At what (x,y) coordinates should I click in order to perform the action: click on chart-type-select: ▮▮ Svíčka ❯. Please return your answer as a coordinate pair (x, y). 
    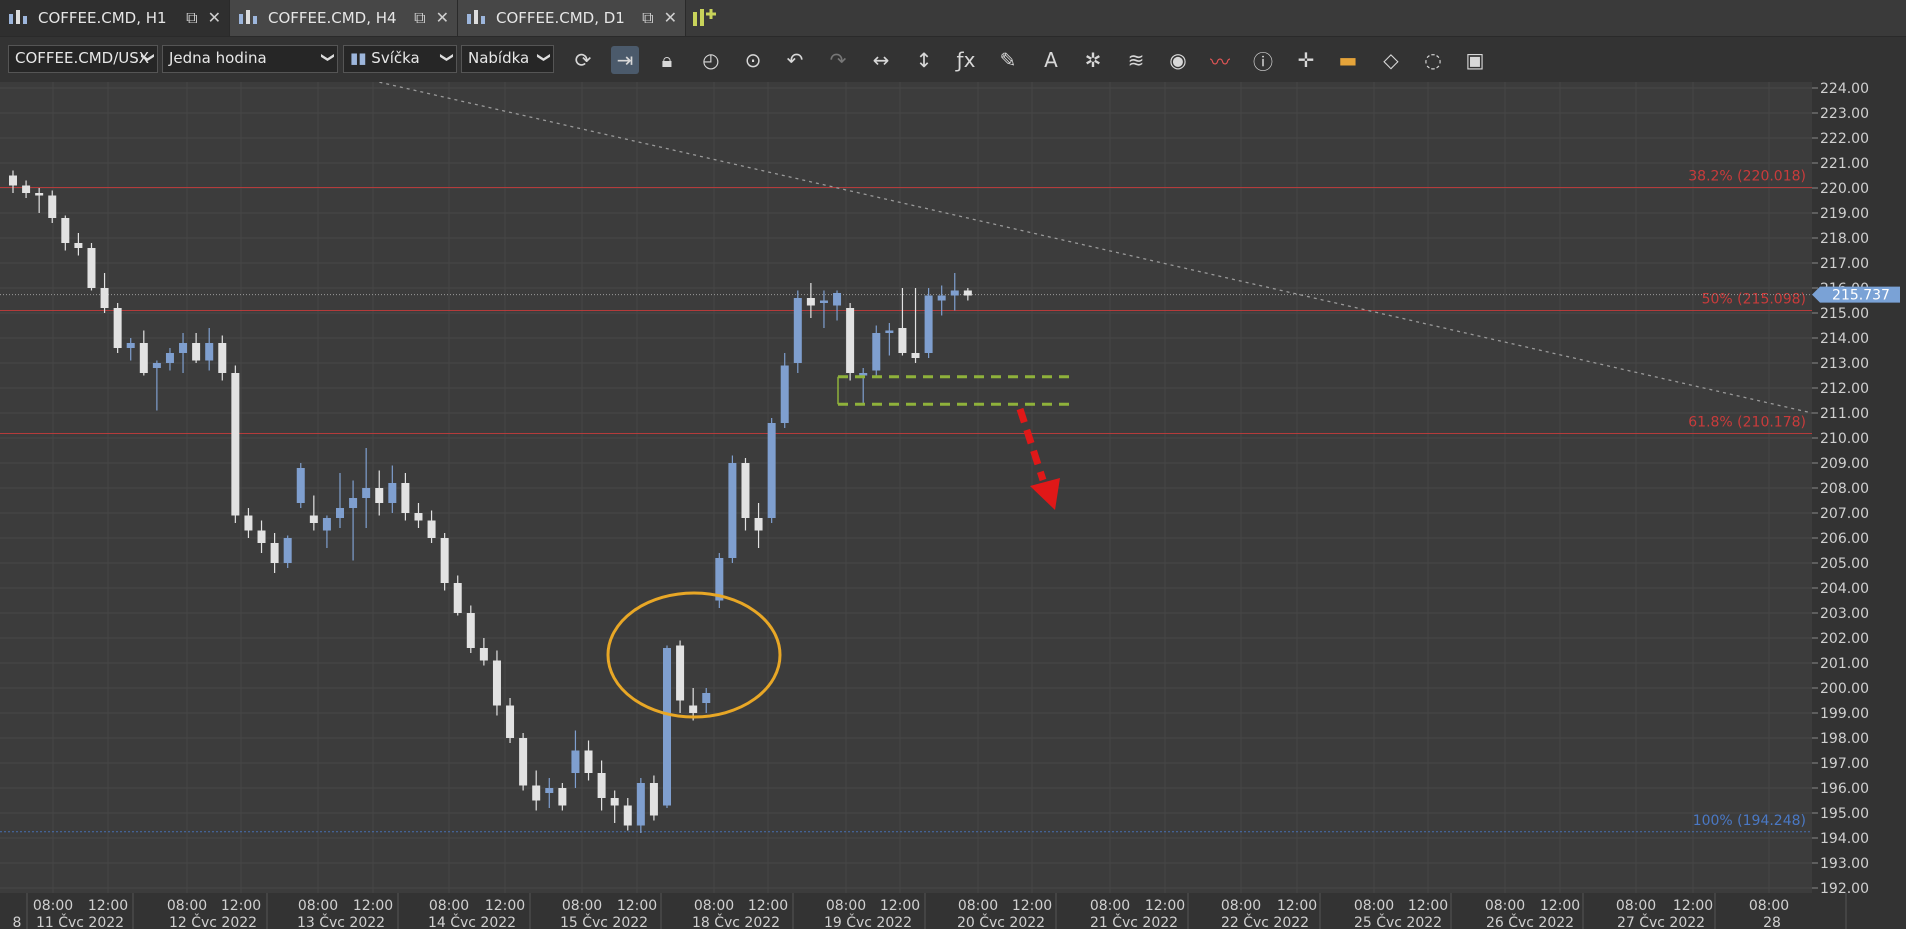
    Looking at the image, I should click on (400, 59).